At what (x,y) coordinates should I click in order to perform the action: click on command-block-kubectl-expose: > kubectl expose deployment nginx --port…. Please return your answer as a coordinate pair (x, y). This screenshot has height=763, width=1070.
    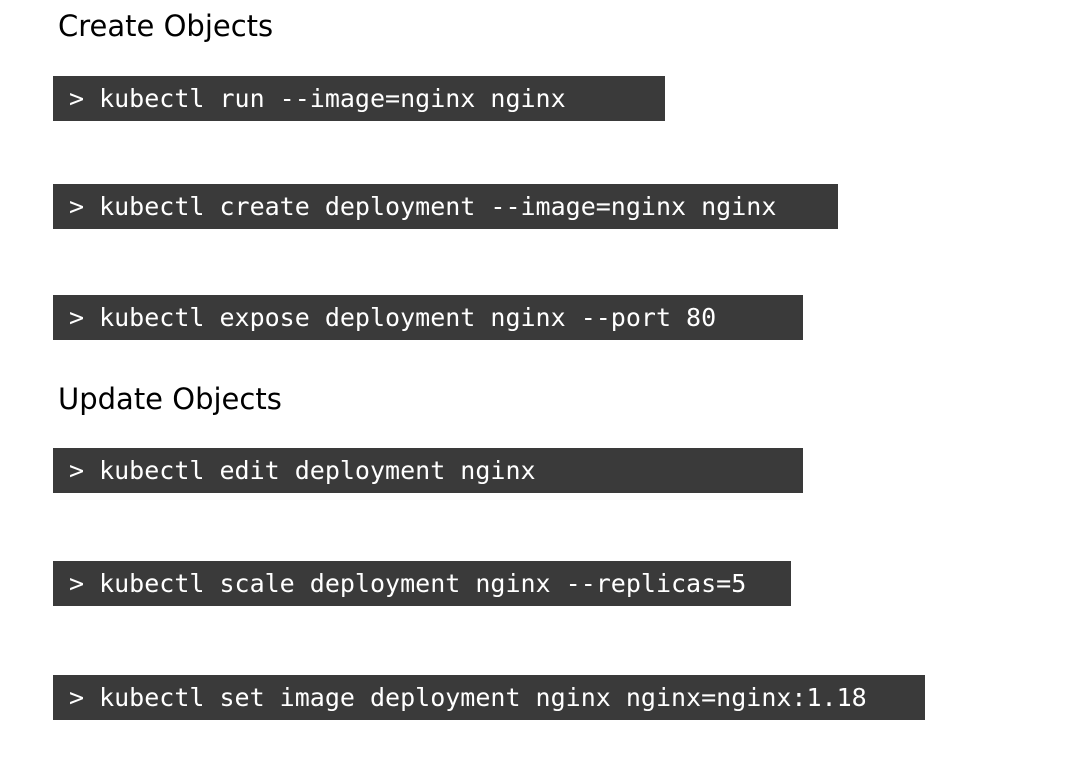
    Looking at the image, I should click on (428, 317).